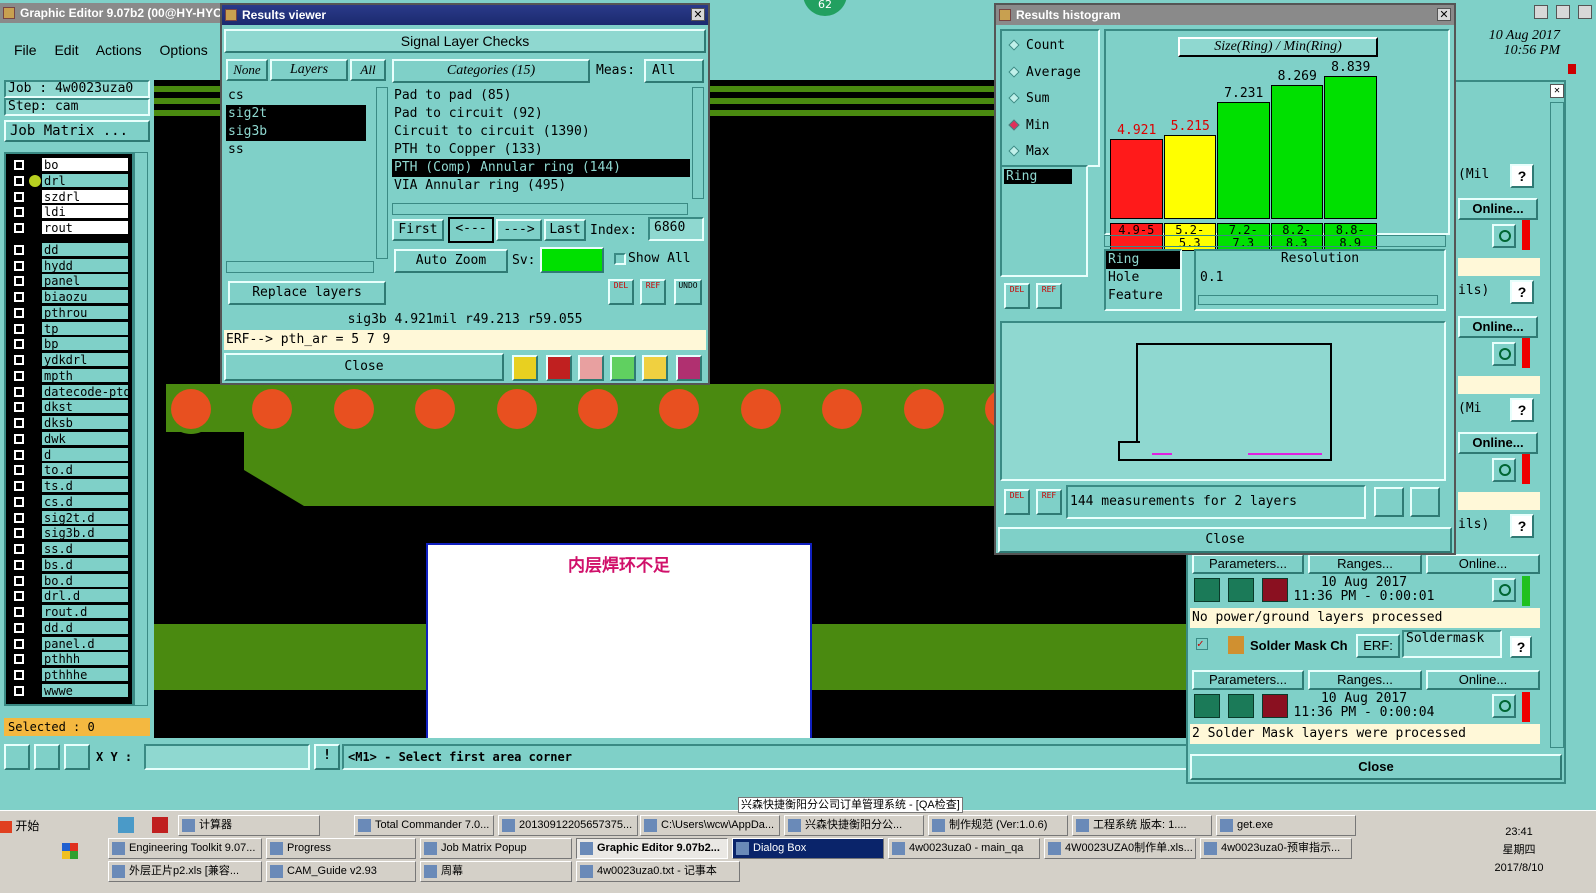 The width and height of the screenshot is (1596, 893). What do you see at coordinates (159, 825) in the screenshot?
I see `pdf-icon` at bounding box center [159, 825].